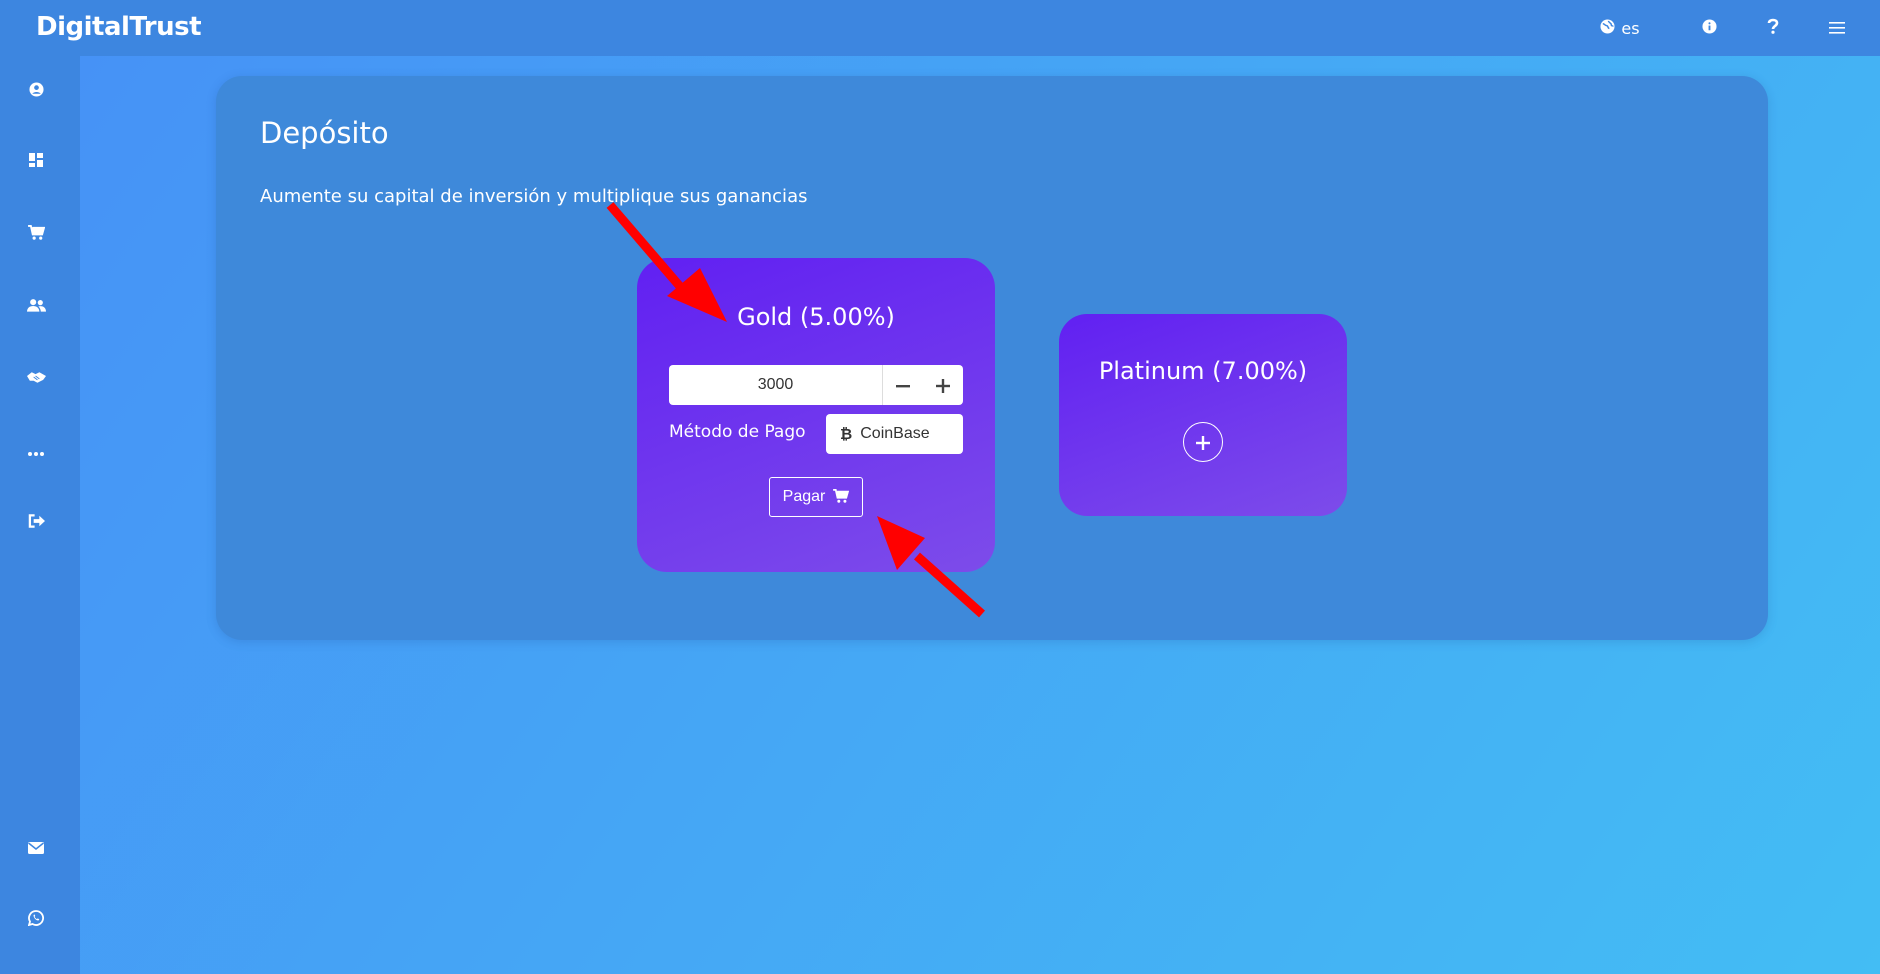  Describe the element at coordinates (816, 317) in the screenshot. I see `plan-title: Gold (5.00%)` at that location.